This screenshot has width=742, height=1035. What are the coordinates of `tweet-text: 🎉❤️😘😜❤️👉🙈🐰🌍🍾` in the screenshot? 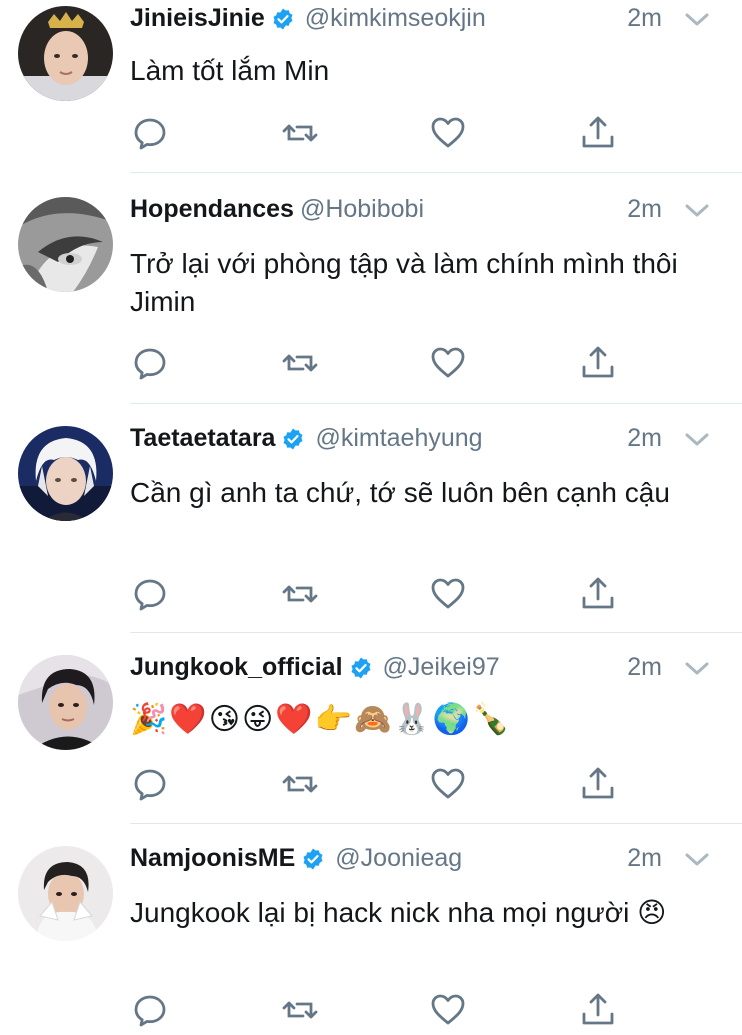 It's located at (321, 719).